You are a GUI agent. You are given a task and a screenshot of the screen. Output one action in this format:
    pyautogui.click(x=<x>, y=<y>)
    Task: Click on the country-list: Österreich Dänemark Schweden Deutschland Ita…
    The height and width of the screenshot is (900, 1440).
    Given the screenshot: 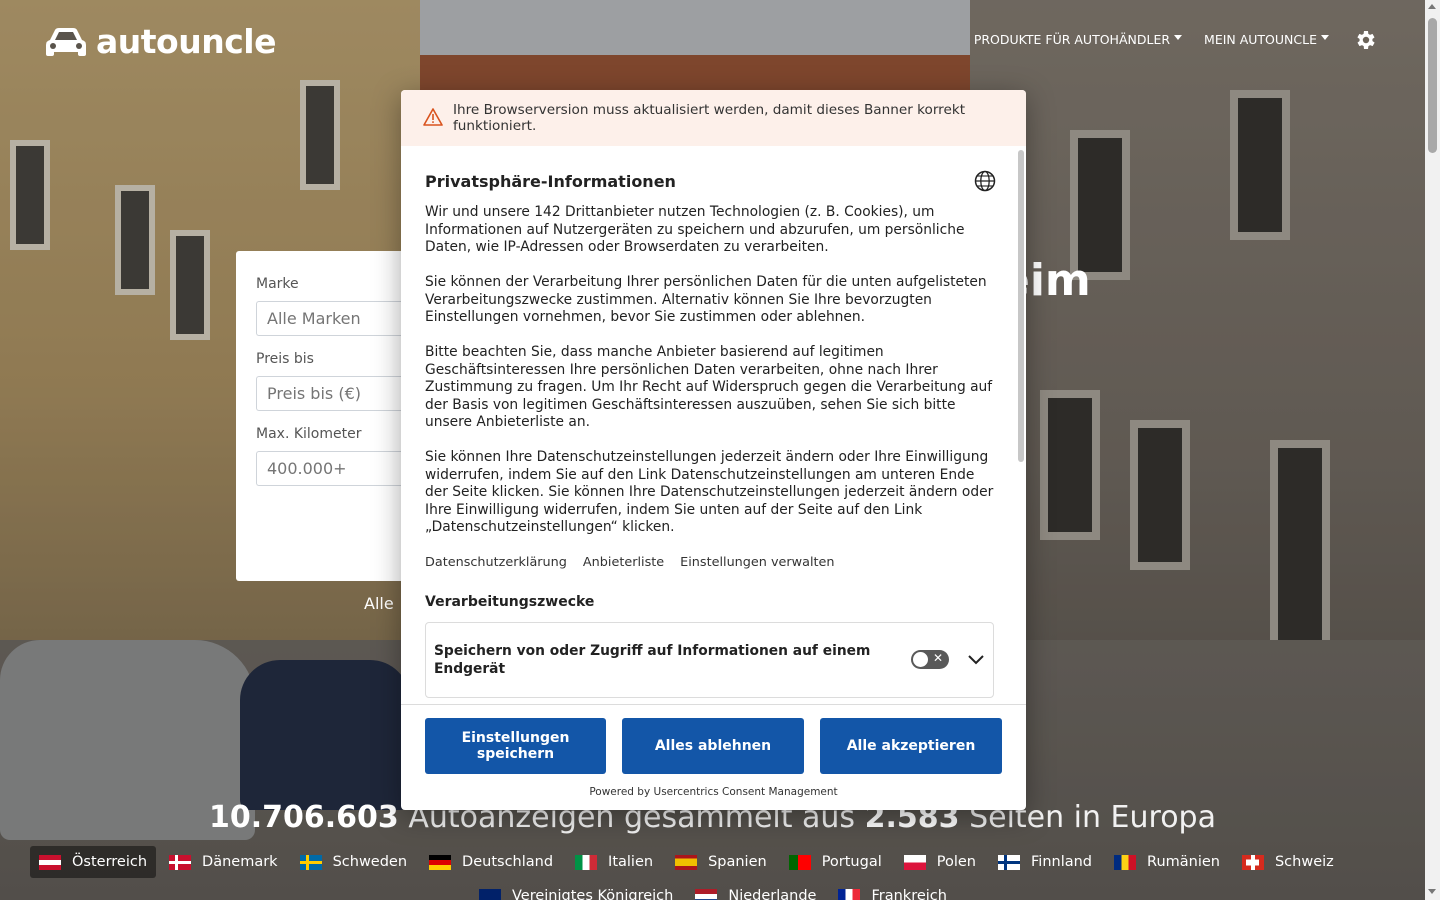 What is the action you would take?
    pyautogui.click(x=720, y=862)
    